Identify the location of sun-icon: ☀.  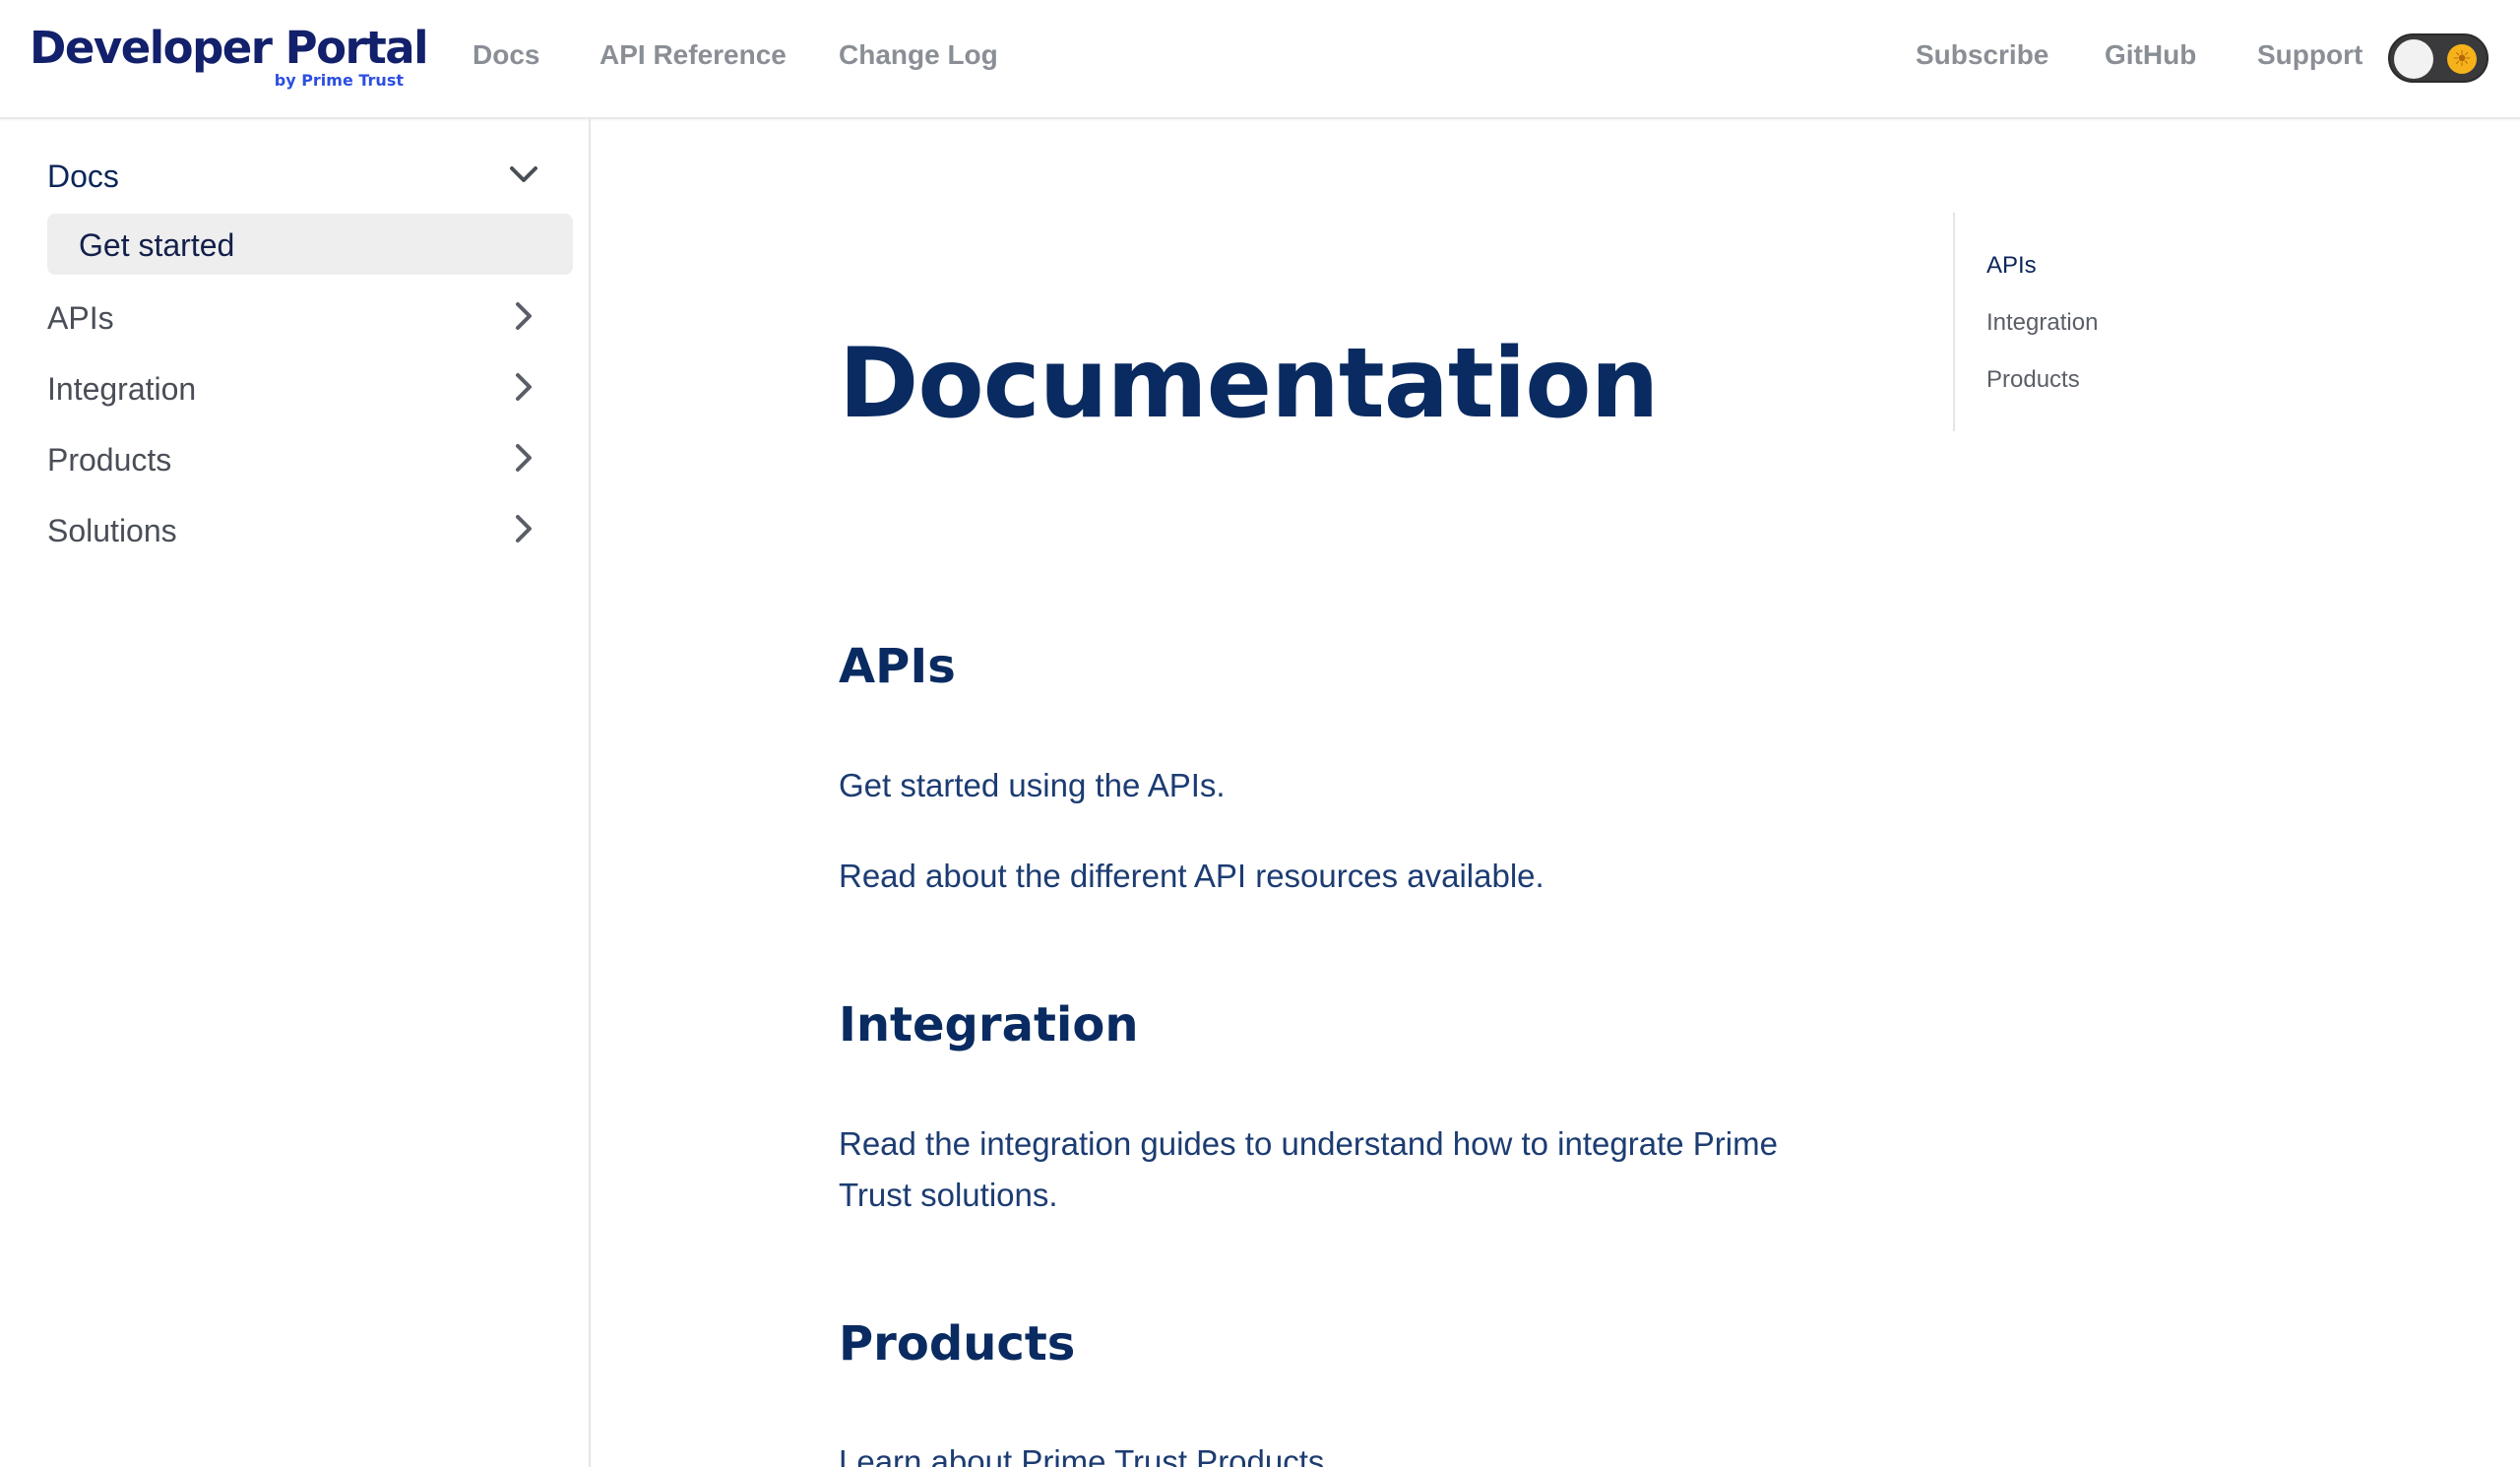
(2462, 59).